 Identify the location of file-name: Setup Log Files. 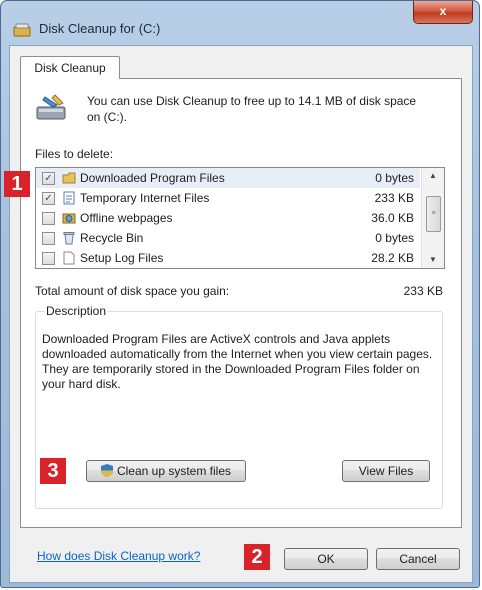
(122, 258).